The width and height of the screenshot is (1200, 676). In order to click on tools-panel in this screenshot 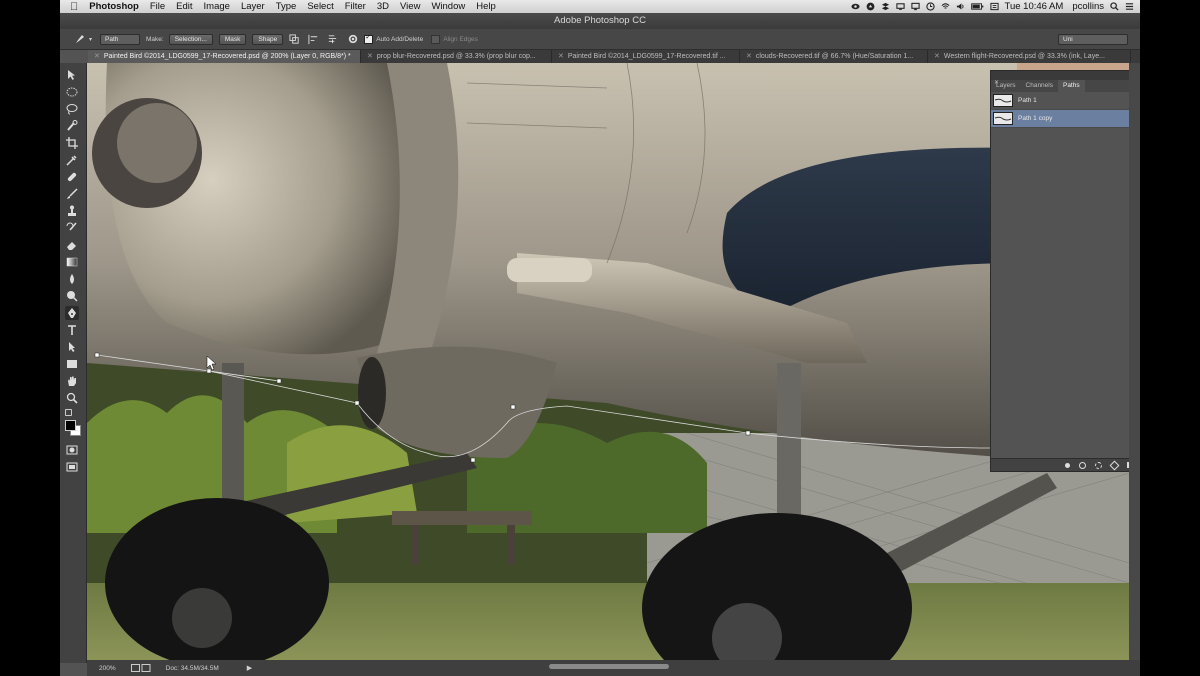, I will do `click(73, 363)`.